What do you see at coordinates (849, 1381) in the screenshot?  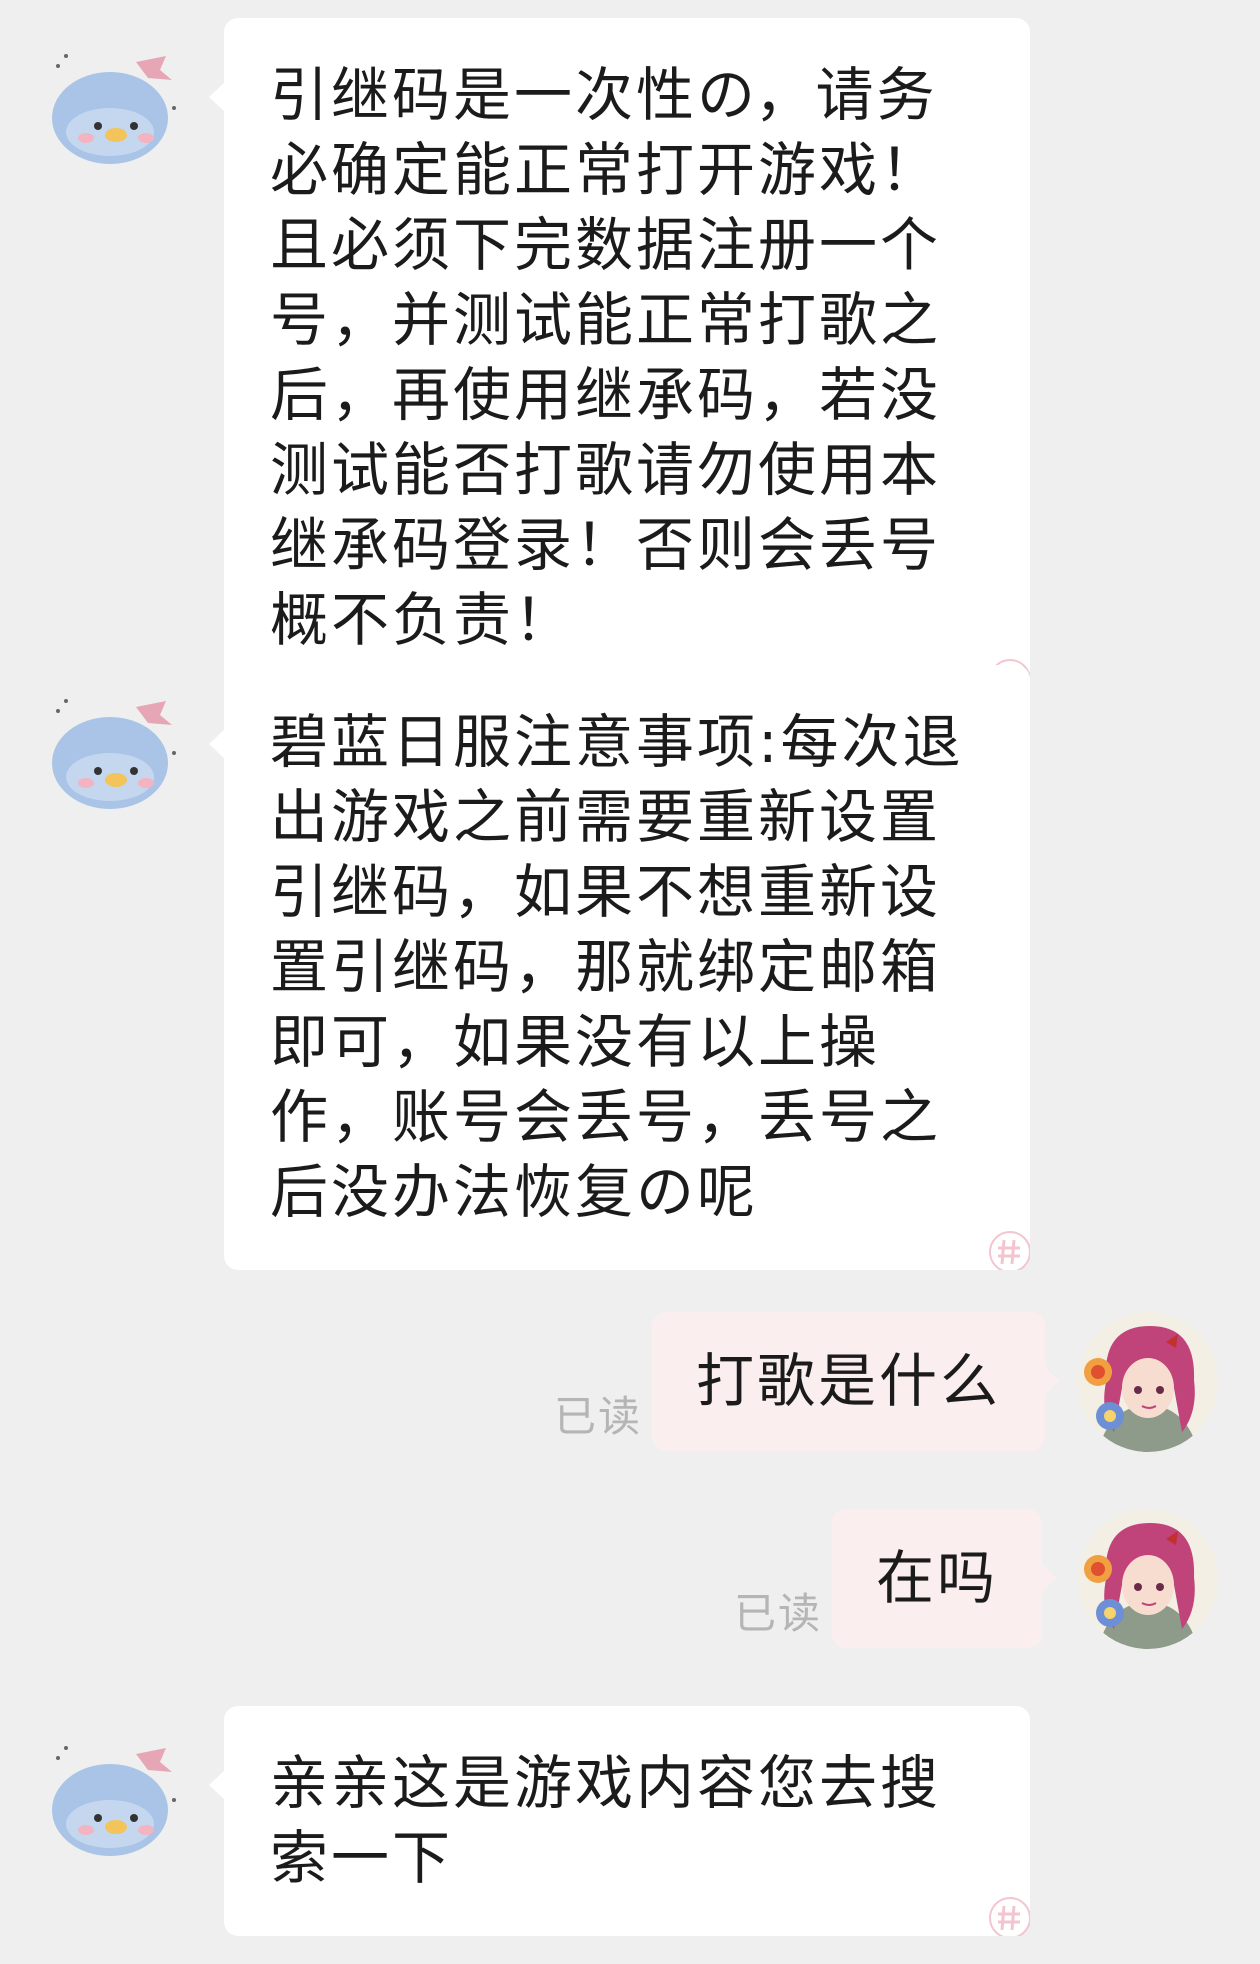 I see `message-text: 打歌是什么` at bounding box center [849, 1381].